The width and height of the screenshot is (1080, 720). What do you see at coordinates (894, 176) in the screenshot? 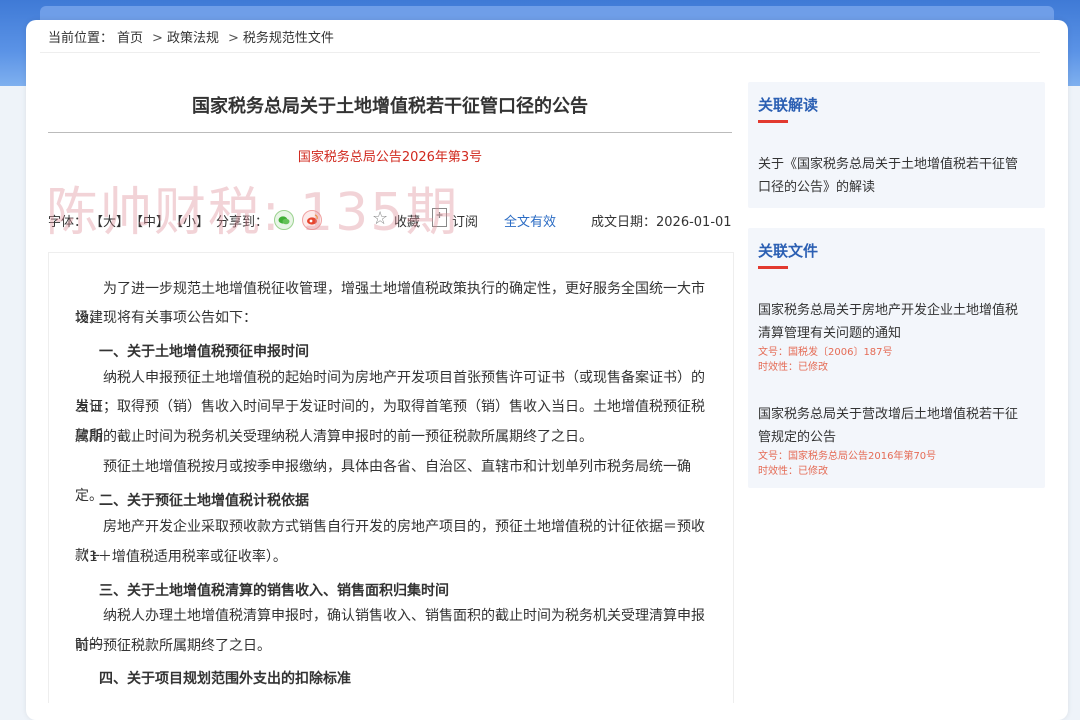
I see `related-reading-link: 关于《国家税务总局关于土地增值税若干征管 口径的公告》的解读` at bounding box center [894, 176].